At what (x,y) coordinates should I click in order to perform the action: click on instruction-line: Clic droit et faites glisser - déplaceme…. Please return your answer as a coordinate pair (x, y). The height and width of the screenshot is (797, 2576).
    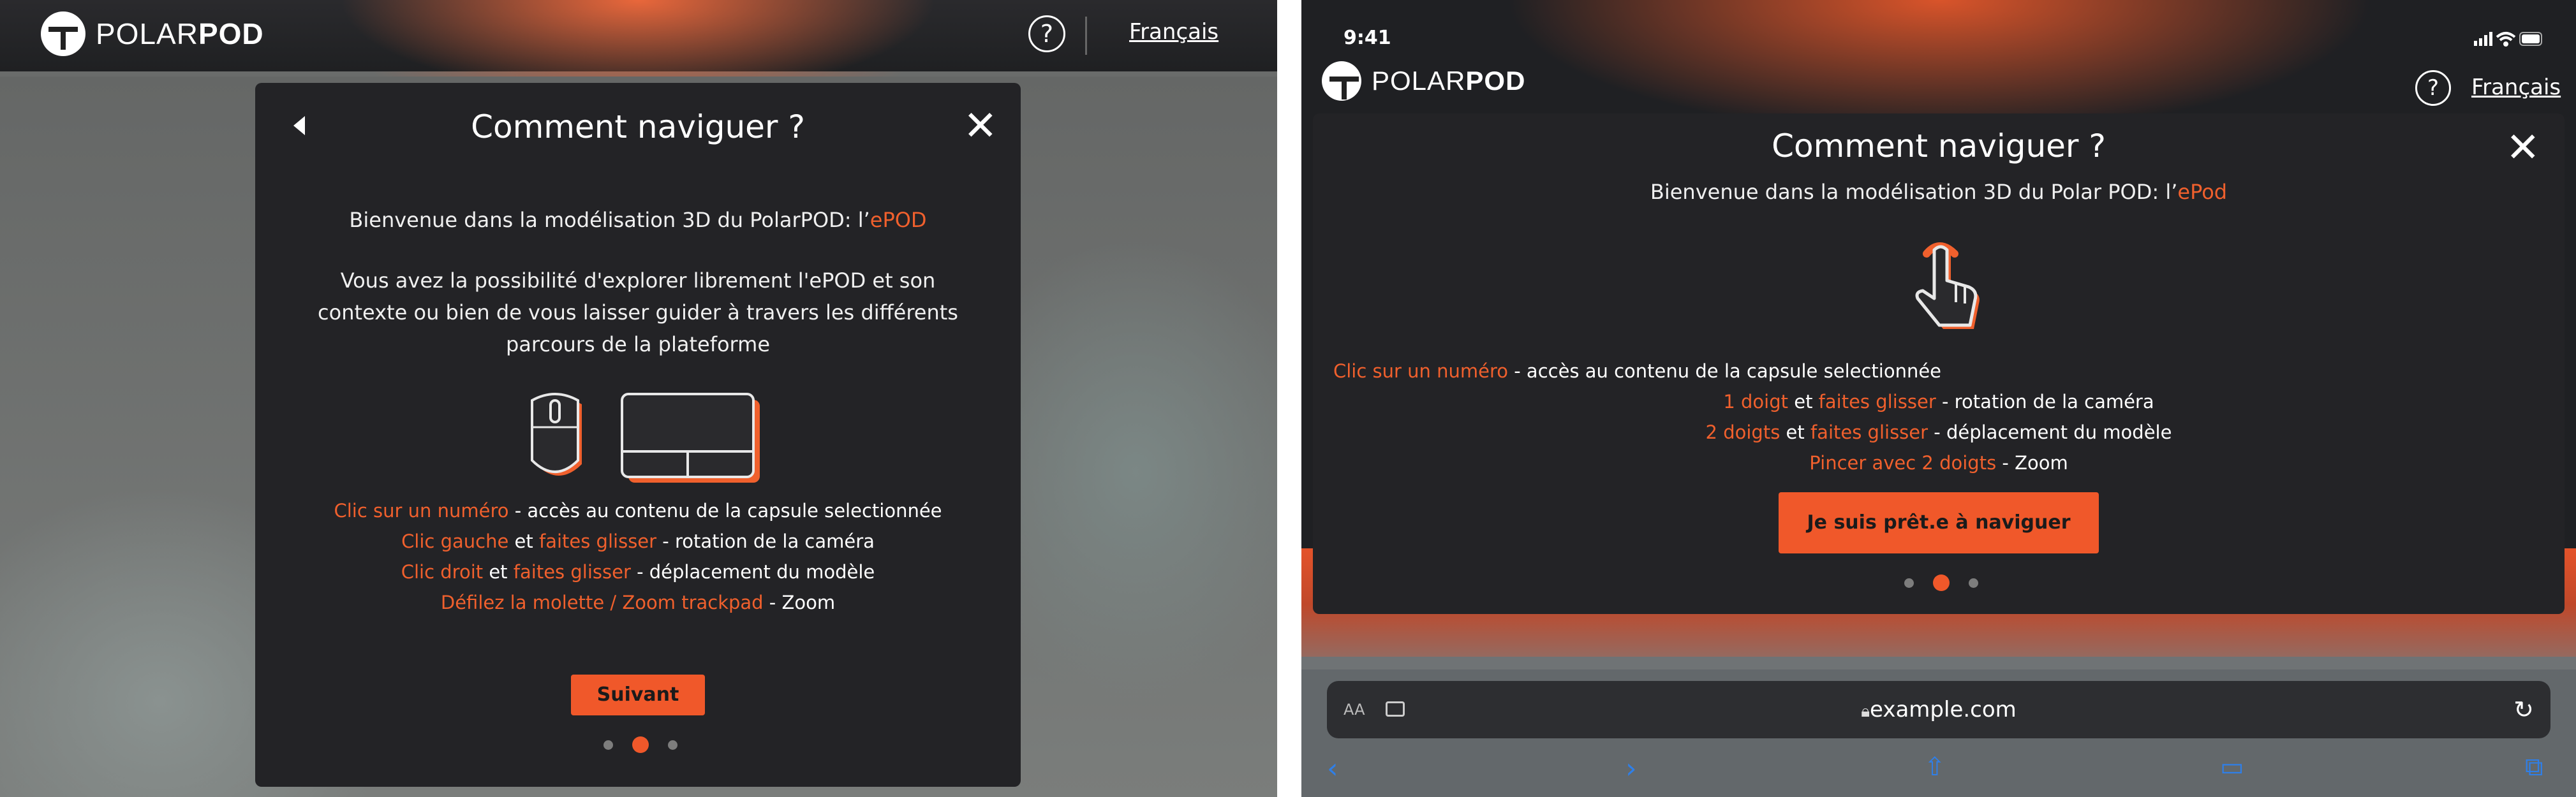
    Looking at the image, I should click on (638, 572).